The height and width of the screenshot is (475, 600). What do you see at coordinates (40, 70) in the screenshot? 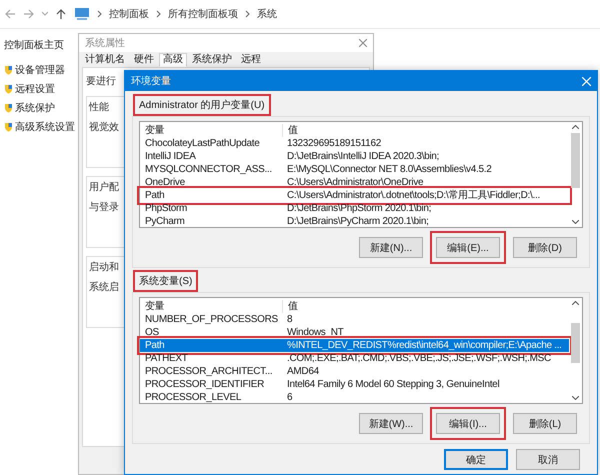
I see `sidebar-link: 设备管理器` at bounding box center [40, 70].